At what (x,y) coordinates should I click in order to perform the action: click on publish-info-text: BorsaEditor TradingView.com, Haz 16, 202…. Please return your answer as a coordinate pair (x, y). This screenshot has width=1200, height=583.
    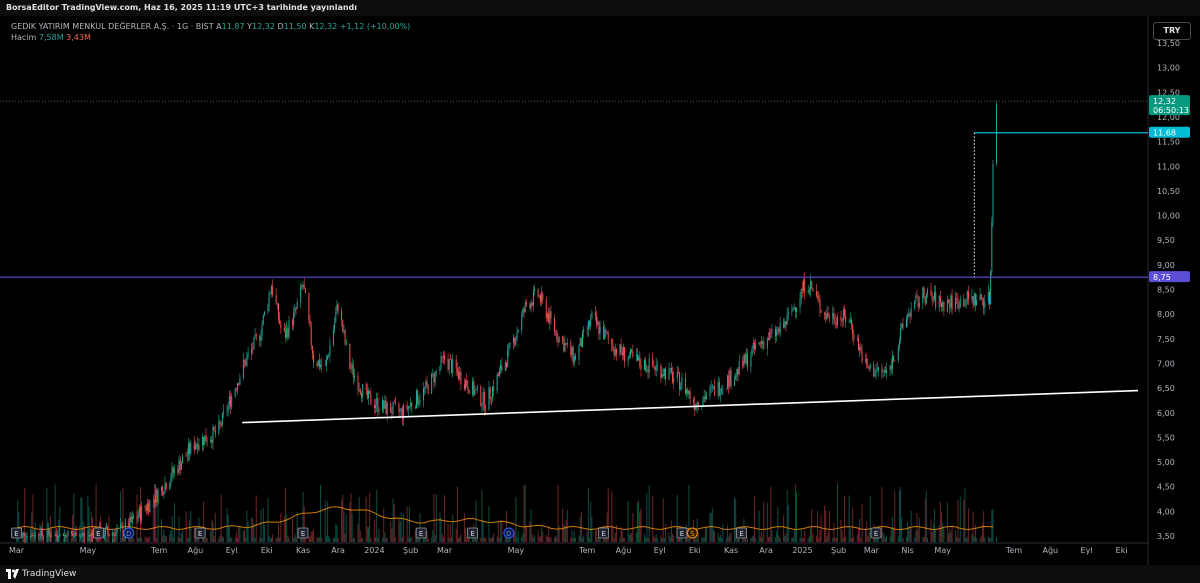
    Looking at the image, I should click on (182, 7).